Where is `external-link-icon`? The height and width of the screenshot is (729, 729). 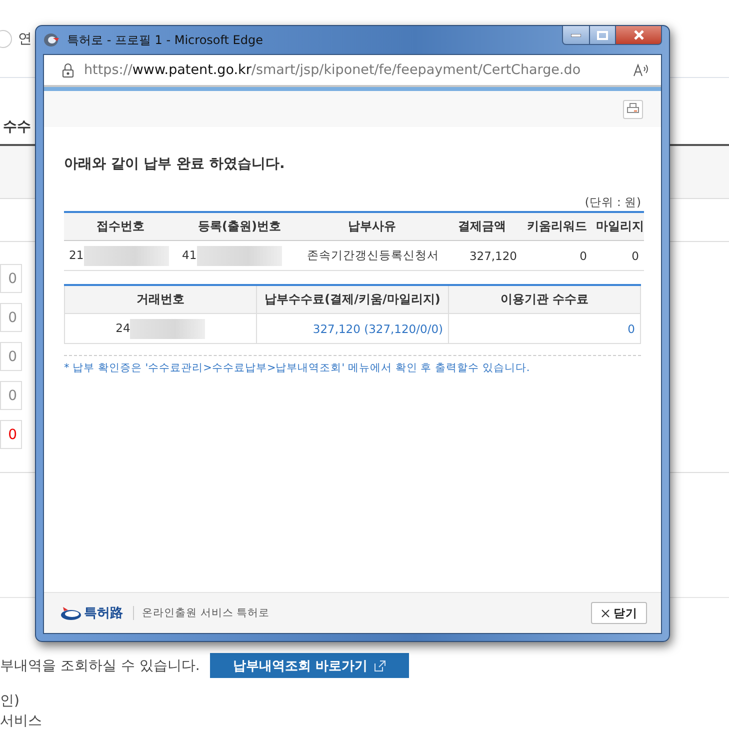
external-link-icon is located at coordinates (380, 666).